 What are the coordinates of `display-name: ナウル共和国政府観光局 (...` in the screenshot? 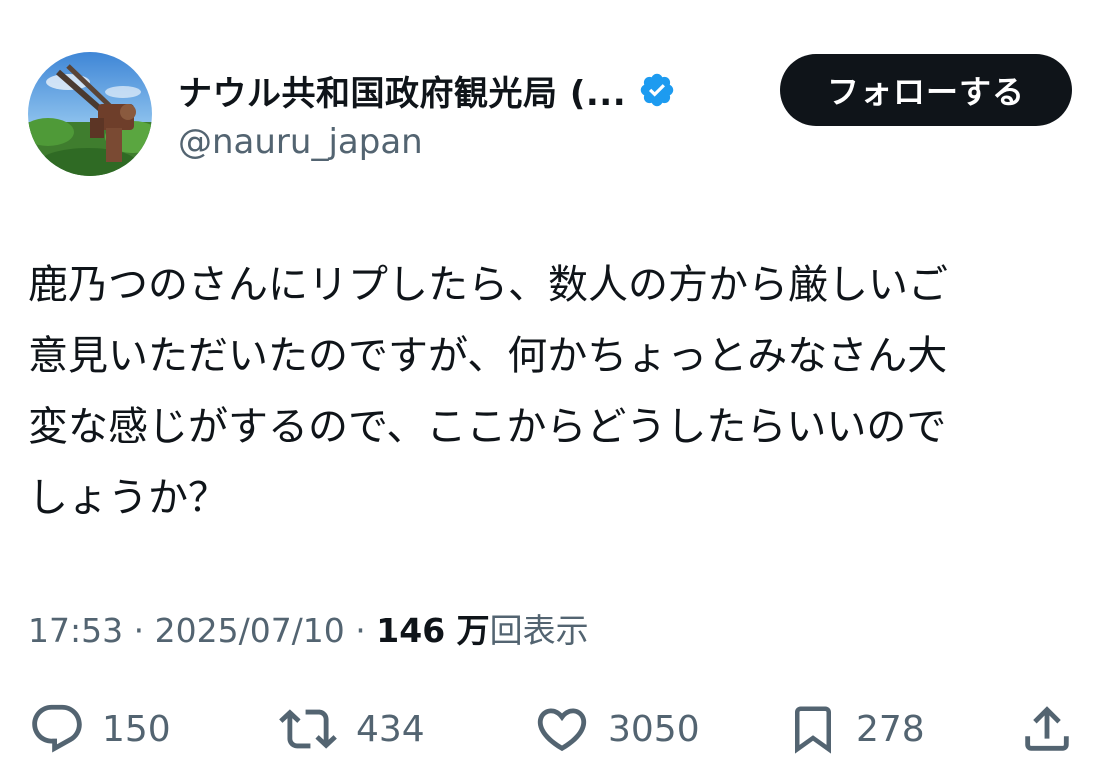 It's located at (402, 90).